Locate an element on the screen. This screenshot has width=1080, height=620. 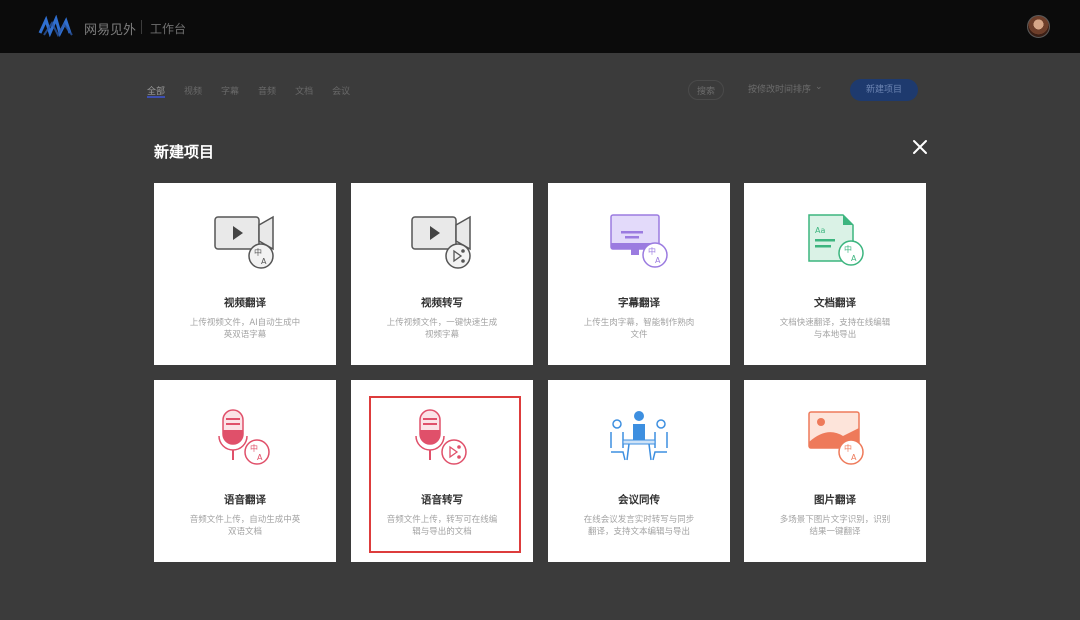
close-icon is located at coordinates (920, 147).